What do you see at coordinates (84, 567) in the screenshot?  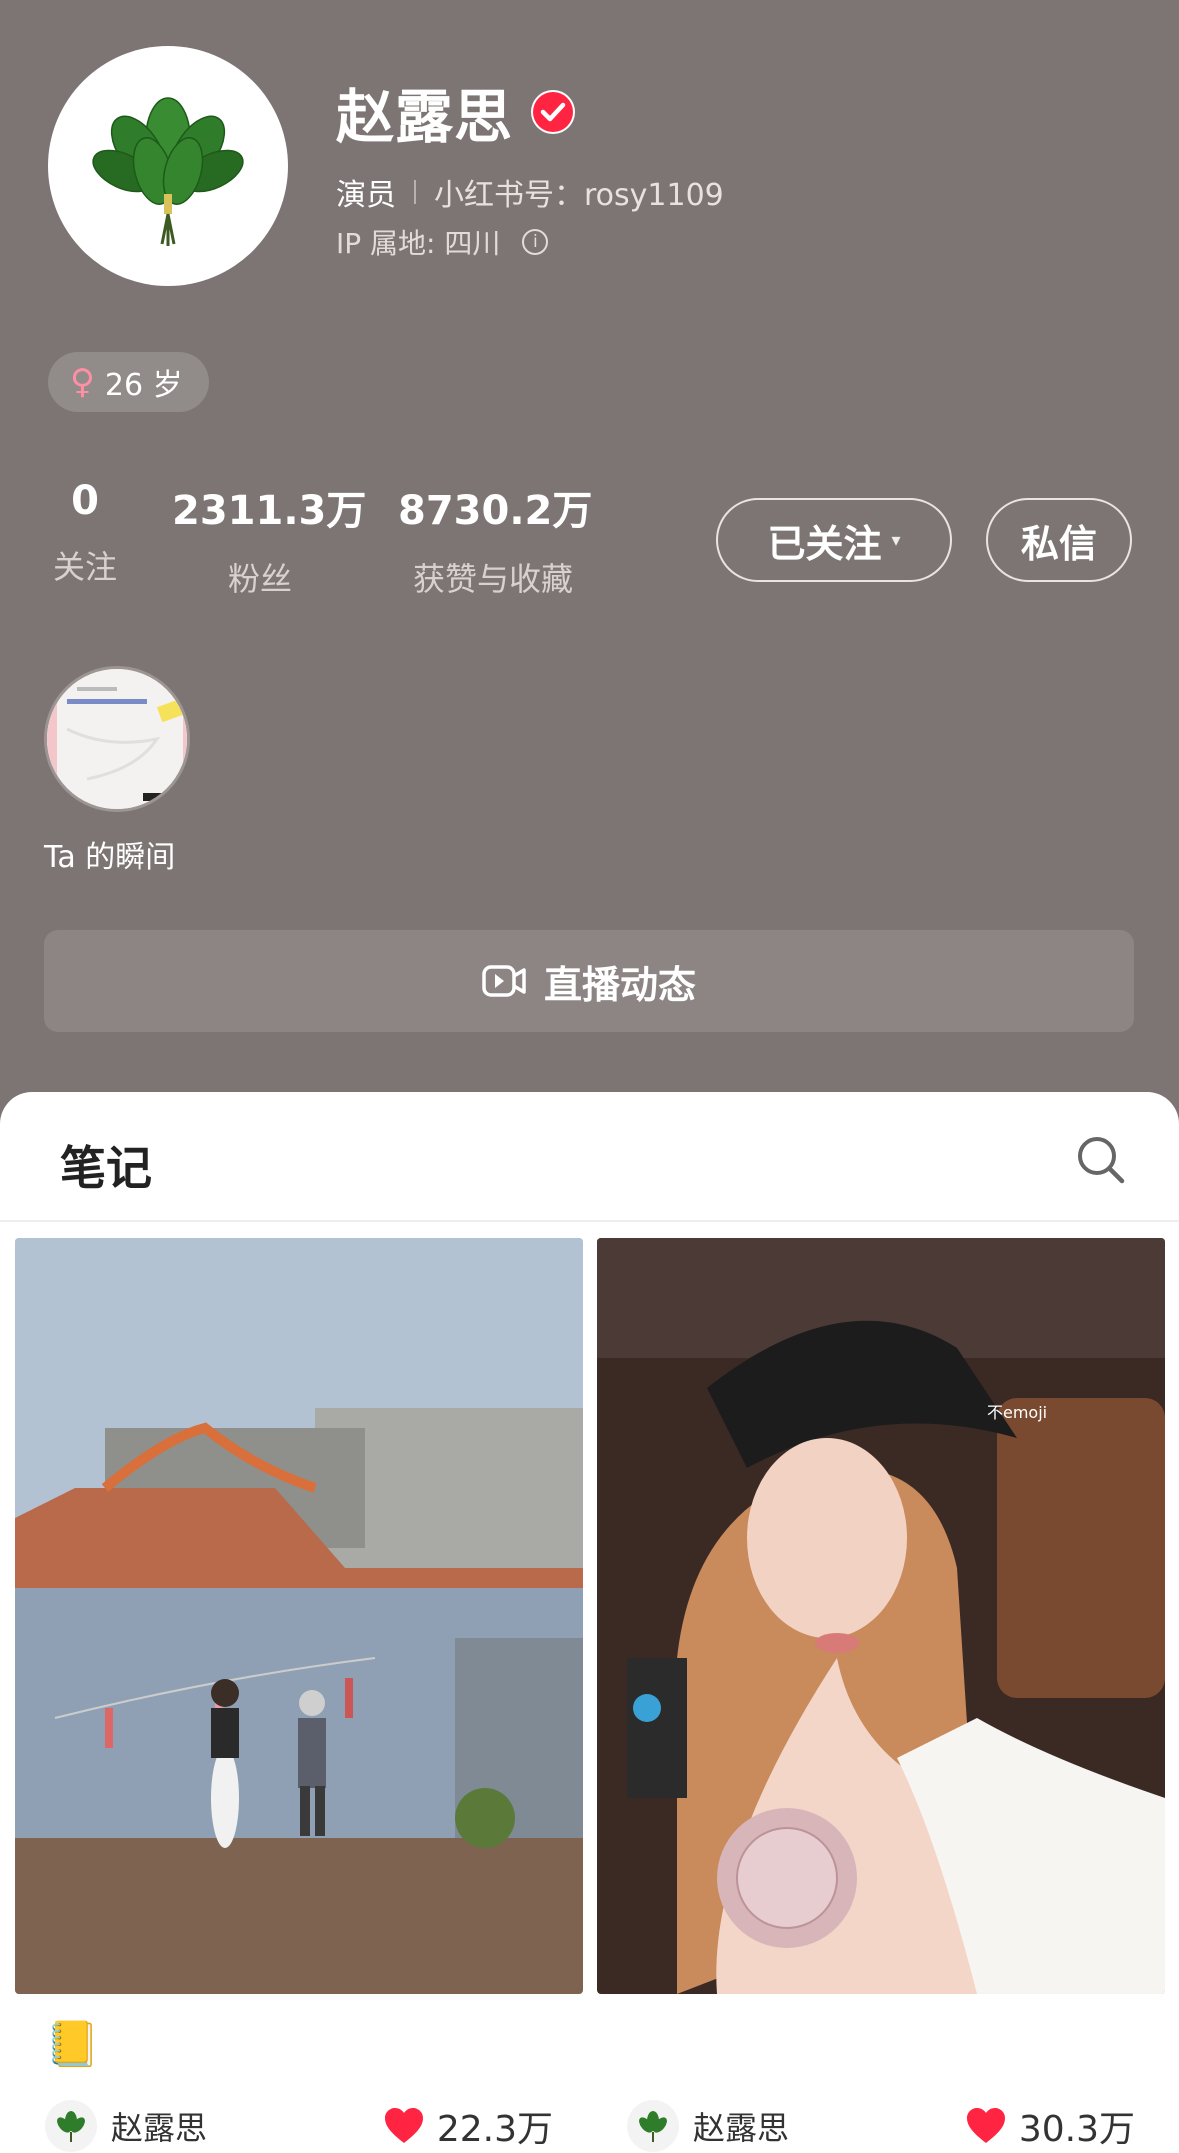 I see `stat-label: 关注` at bounding box center [84, 567].